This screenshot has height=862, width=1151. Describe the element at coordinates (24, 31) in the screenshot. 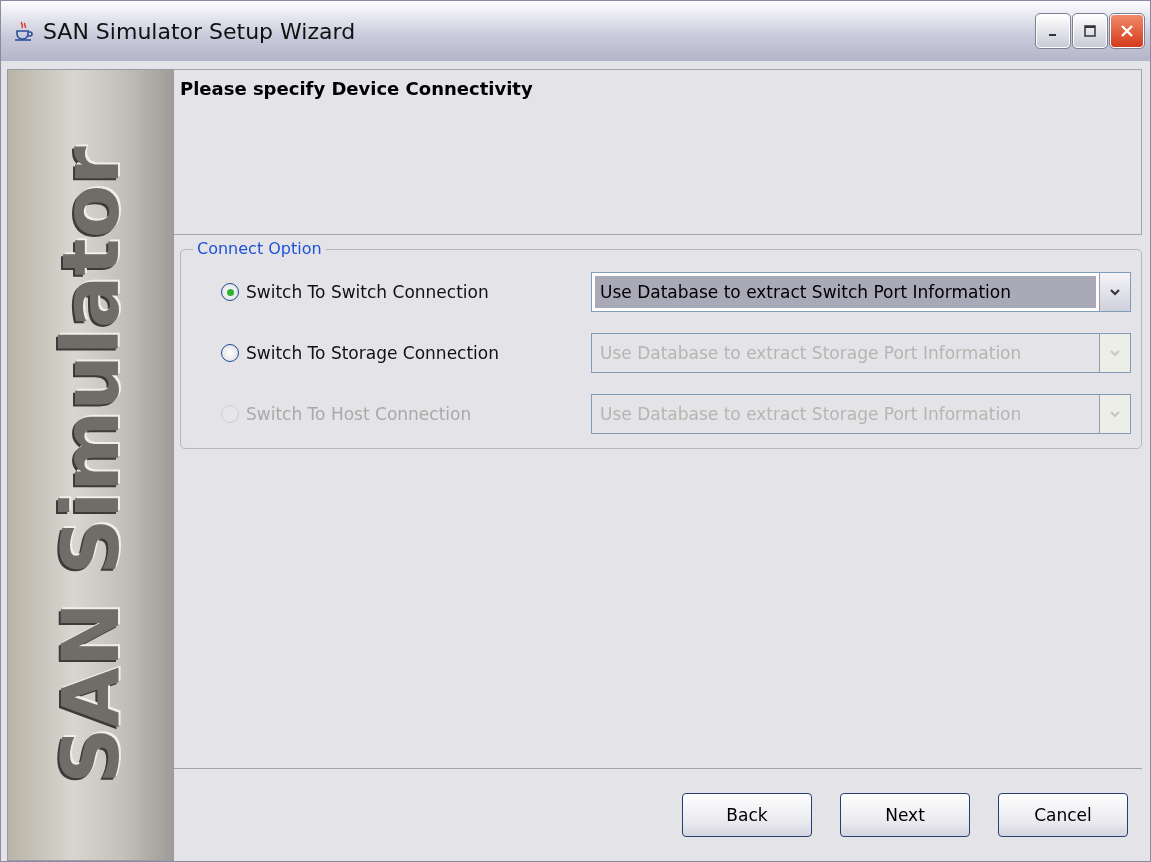

I see `coffee-cup-icon` at that location.